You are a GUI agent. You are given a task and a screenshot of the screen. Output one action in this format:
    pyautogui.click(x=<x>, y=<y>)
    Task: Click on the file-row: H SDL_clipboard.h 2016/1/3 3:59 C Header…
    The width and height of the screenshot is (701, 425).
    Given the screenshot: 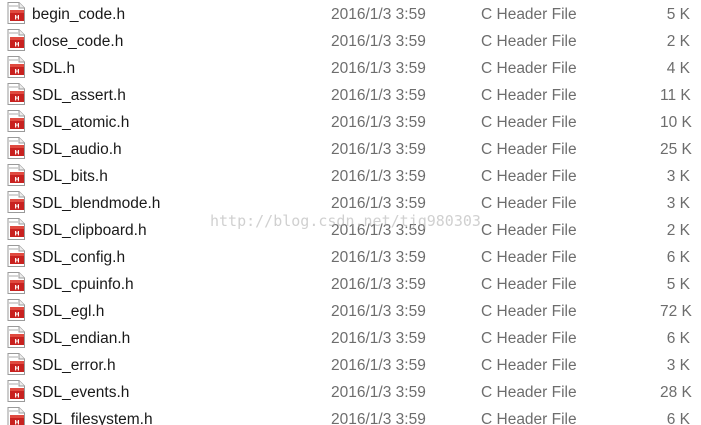 What is the action you would take?
    pyautogui.click(x=350, y=231)
    